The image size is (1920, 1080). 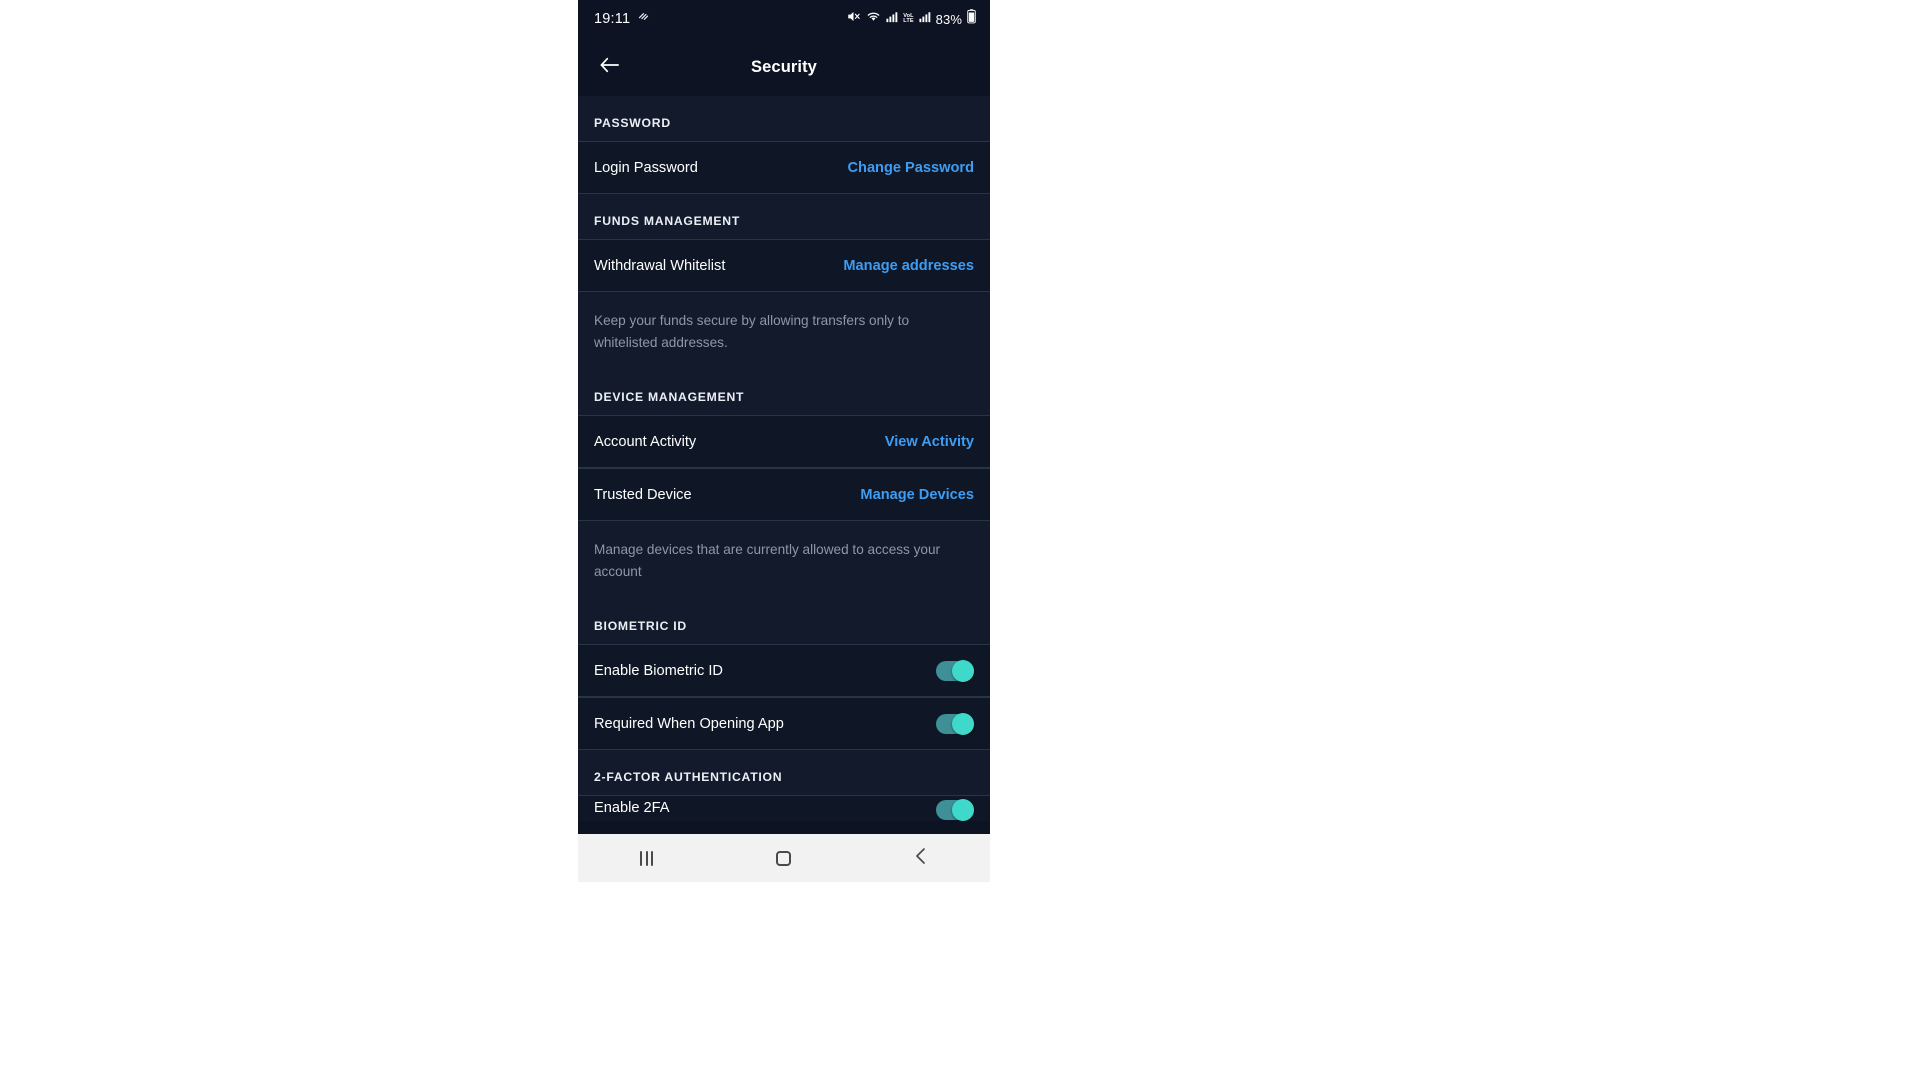 What do you see at coordinates (784, 495) in the screenshot?
I see `settings-row: Trusted Device Manage Devices` at bounding box center [784, 495].